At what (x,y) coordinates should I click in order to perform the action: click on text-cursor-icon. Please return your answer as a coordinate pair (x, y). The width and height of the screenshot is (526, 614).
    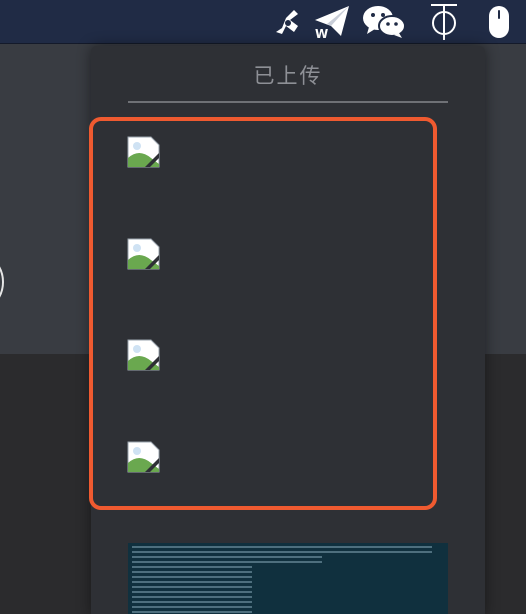
    Looking at the image, I should click on (444, 22).